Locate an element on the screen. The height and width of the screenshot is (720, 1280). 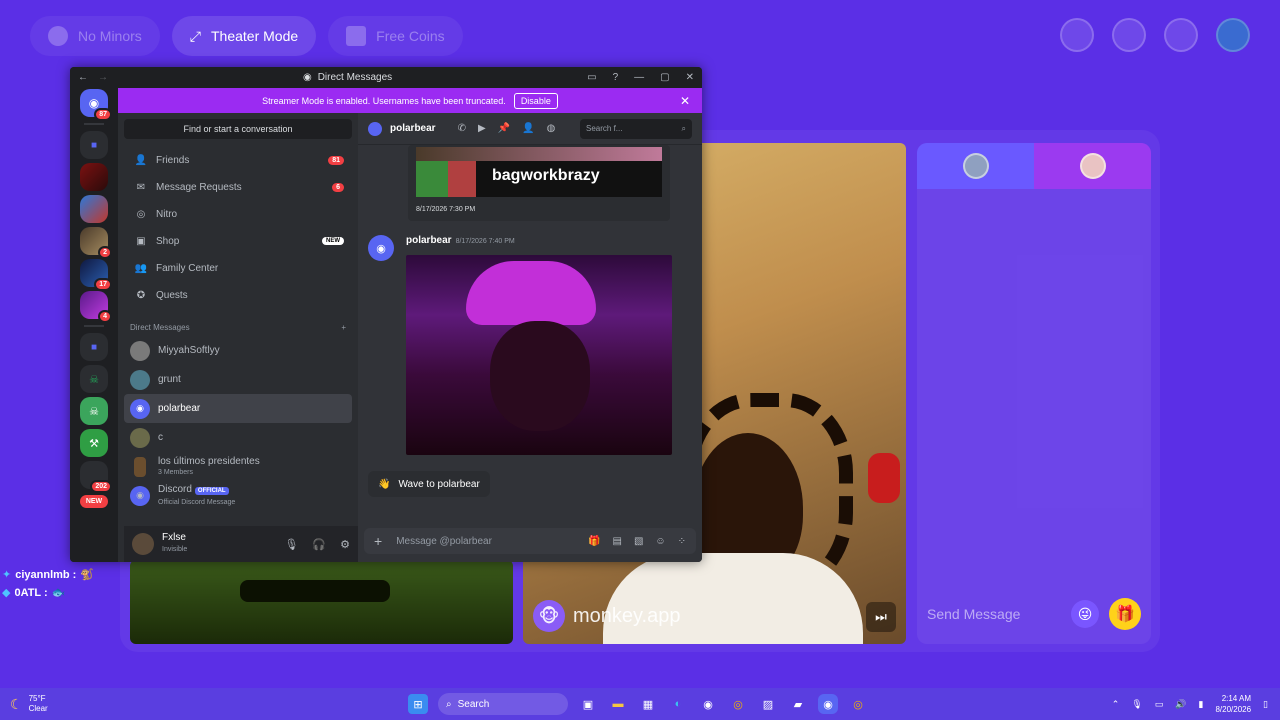
skip-button: ⏭ is located at coordinates (881, 617).